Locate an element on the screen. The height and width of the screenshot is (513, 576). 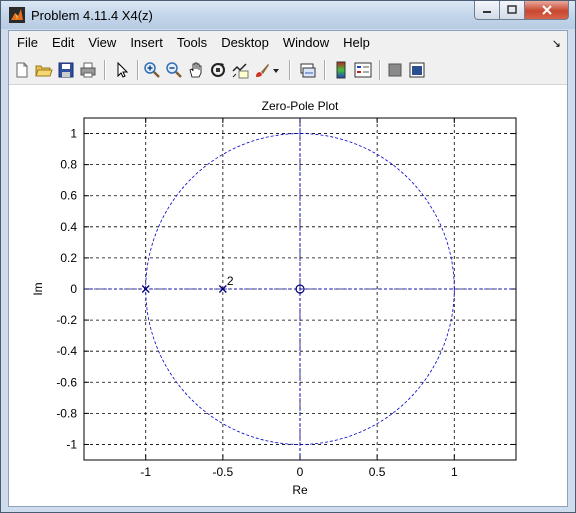
colorbar-icon is located at coordinates (341, 70).